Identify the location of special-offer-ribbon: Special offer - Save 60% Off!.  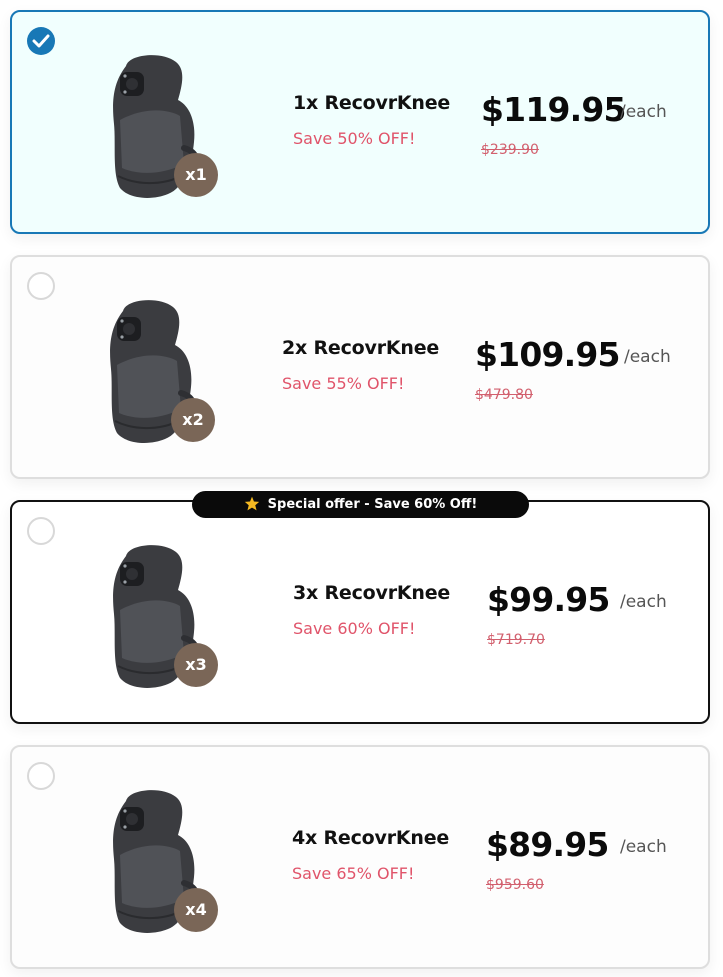
(360, 504).